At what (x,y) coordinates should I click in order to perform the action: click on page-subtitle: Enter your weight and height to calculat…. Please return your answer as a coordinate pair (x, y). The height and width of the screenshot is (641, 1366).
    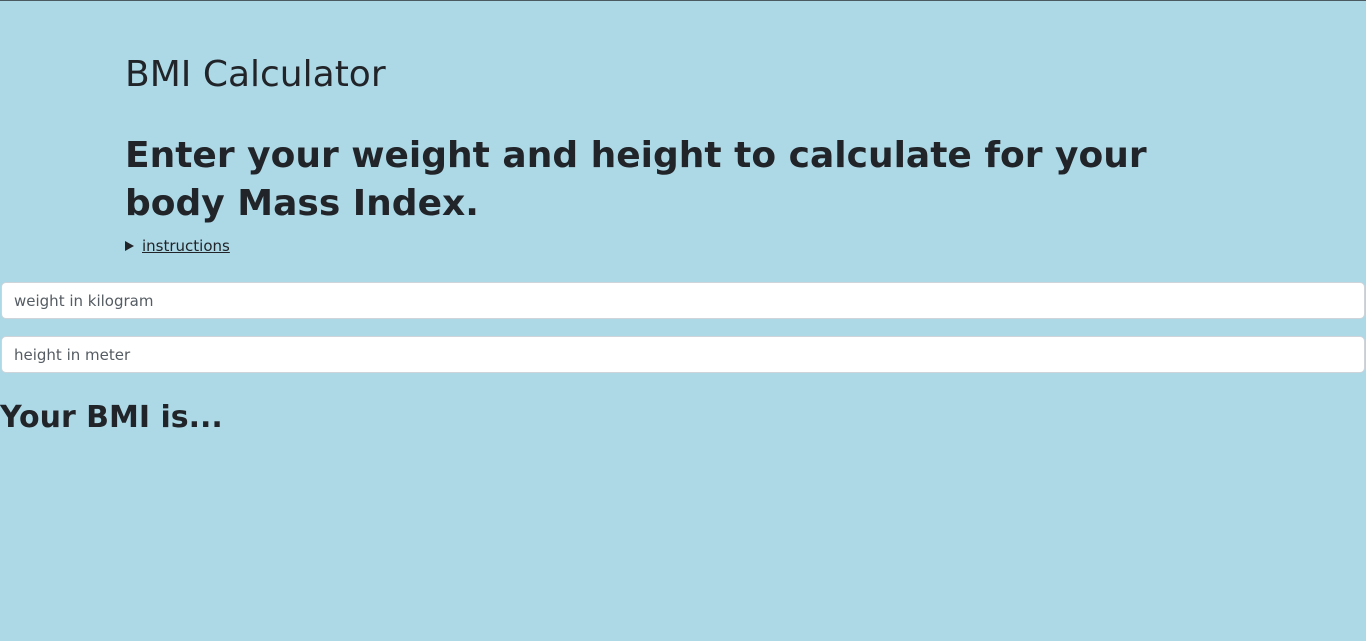
    Looking at the image, I should click on (636, 179).